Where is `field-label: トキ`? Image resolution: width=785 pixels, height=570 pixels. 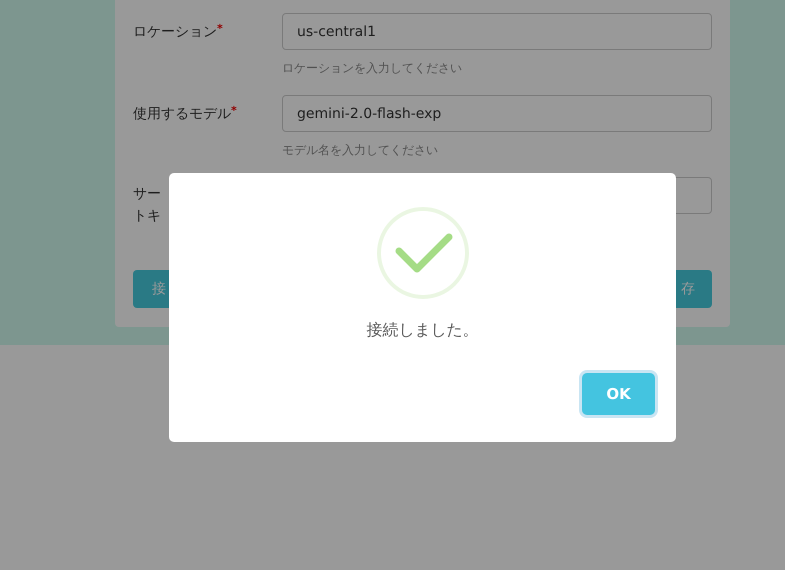 field-label: トキ is located at coordinates (147, 216).